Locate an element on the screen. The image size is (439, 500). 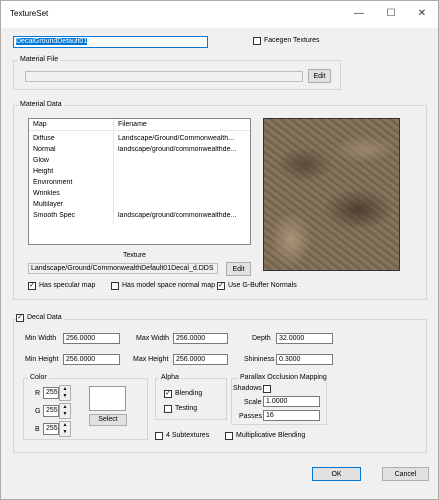
parallax-label: Parallax Occlusion Mapping is located at coordinates (283, 378).